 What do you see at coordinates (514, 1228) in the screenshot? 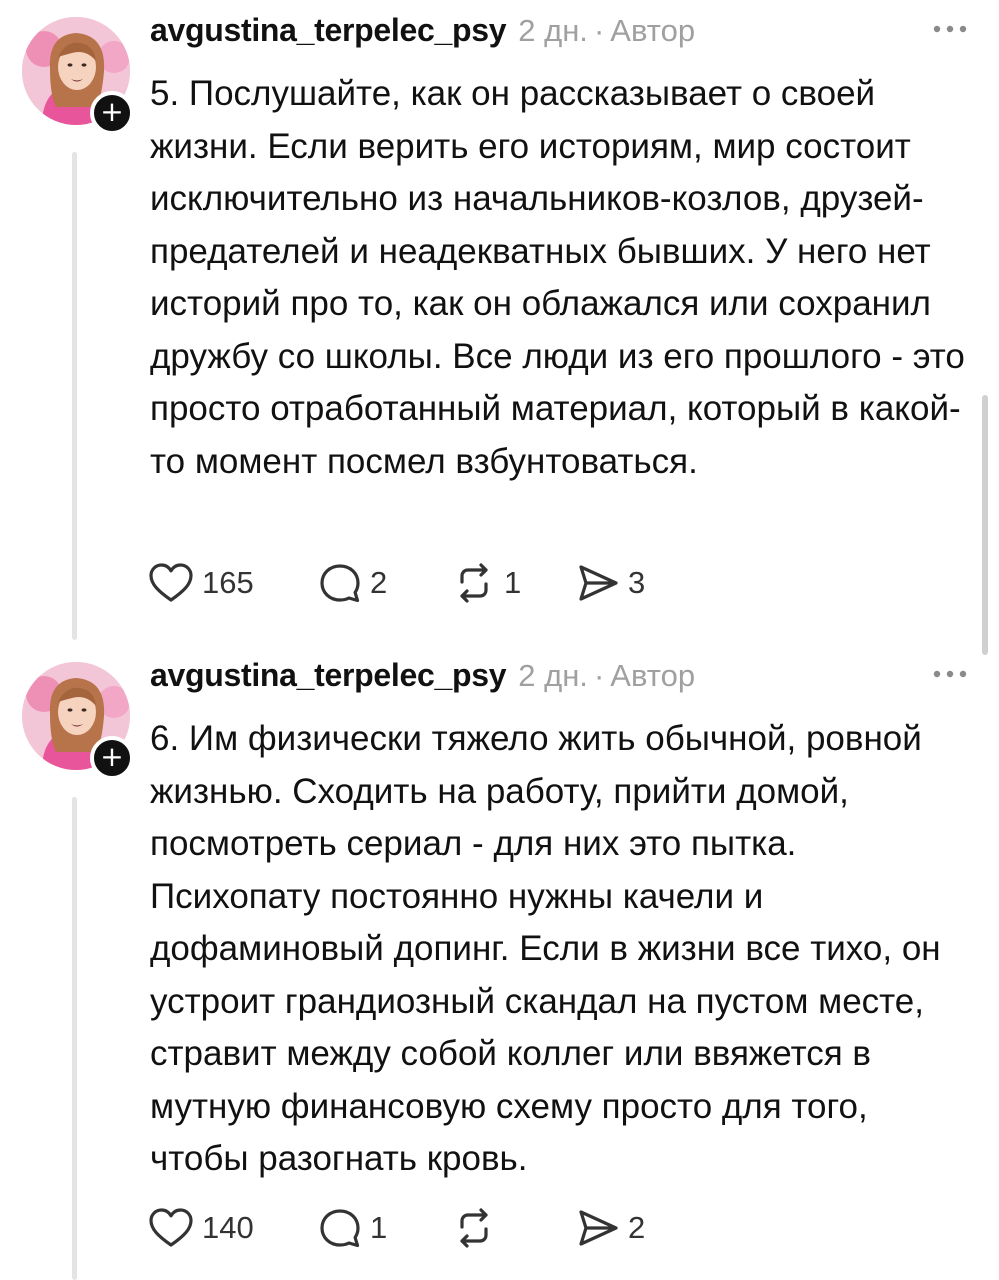
I see `repost-button` at bounding box center [514, 1228].